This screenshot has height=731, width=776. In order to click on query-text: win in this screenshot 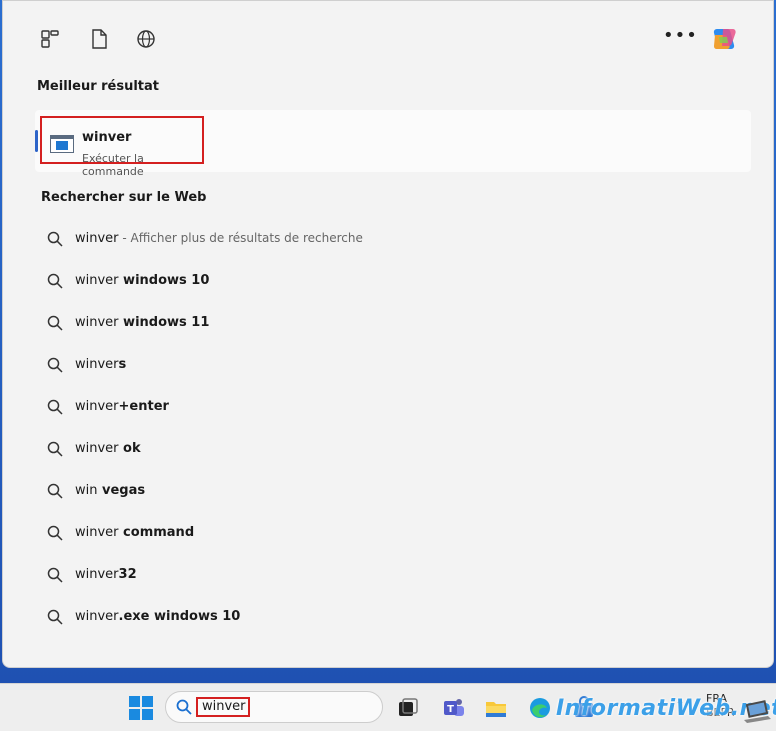, I will do `click(86, 490)`.